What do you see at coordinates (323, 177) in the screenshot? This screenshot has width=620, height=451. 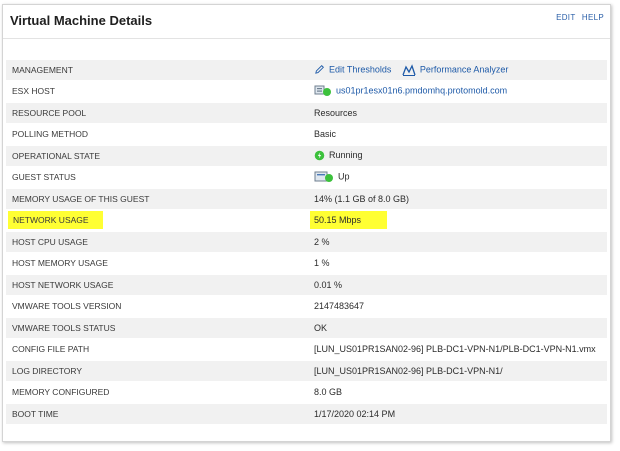 I see `guest-status-icon` at bounding box center [323, 177].